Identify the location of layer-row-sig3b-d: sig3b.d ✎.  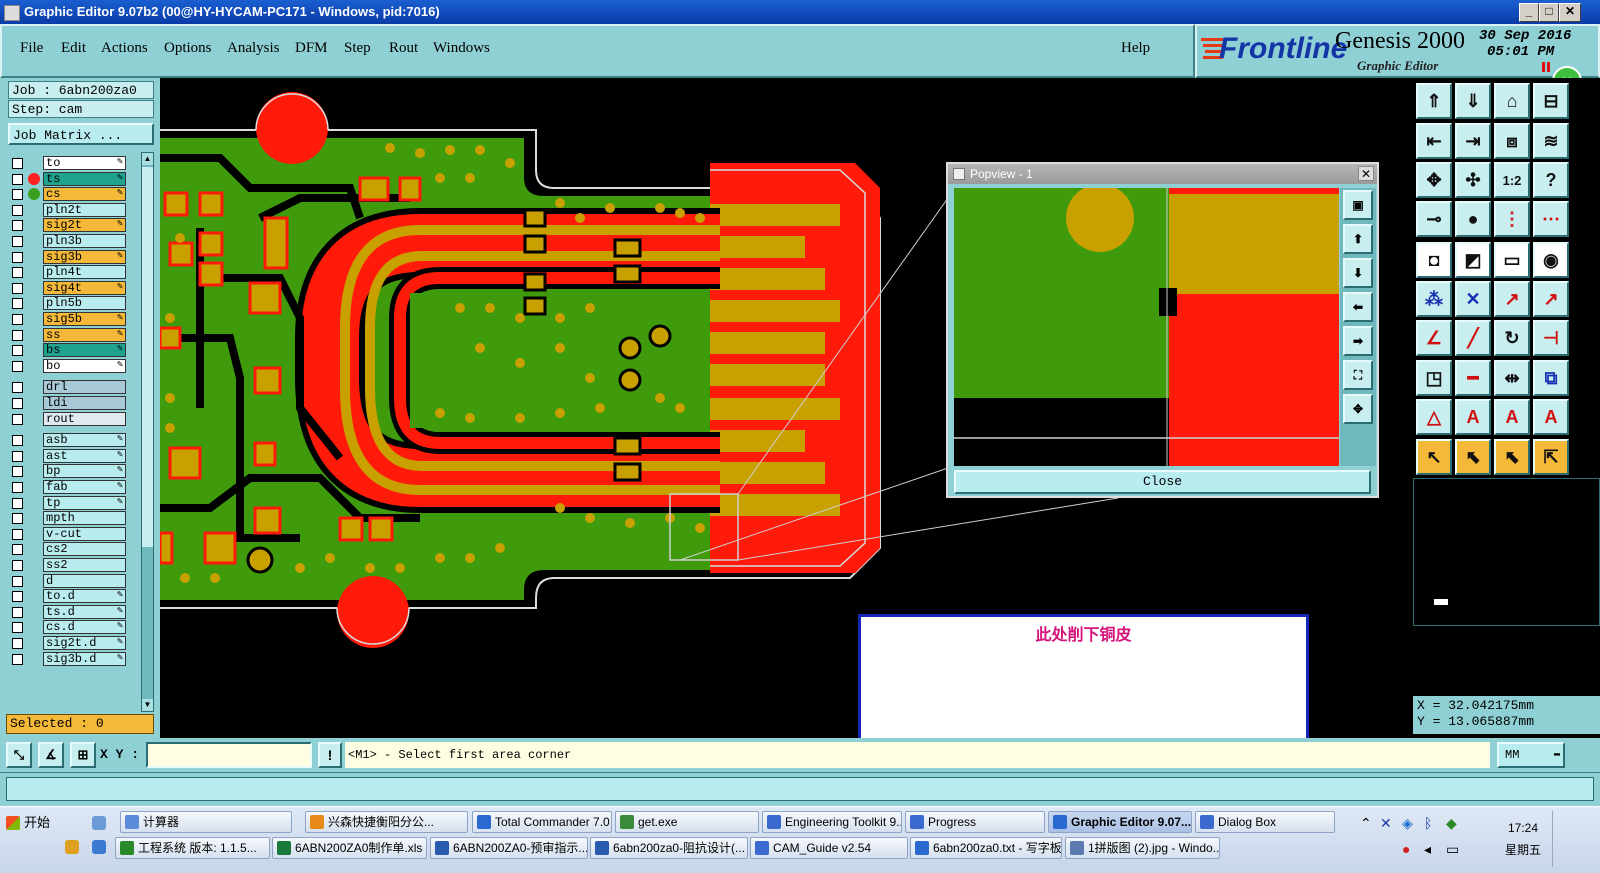
(68, 659).